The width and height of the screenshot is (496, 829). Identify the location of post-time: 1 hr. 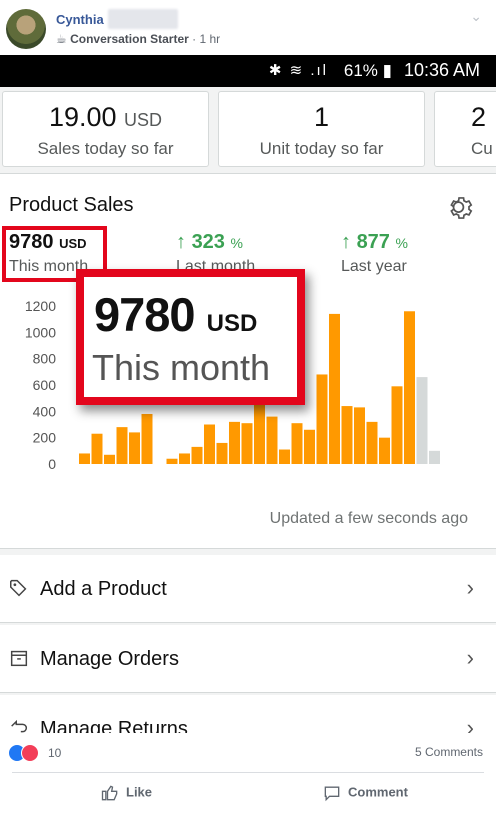
(210, 39).